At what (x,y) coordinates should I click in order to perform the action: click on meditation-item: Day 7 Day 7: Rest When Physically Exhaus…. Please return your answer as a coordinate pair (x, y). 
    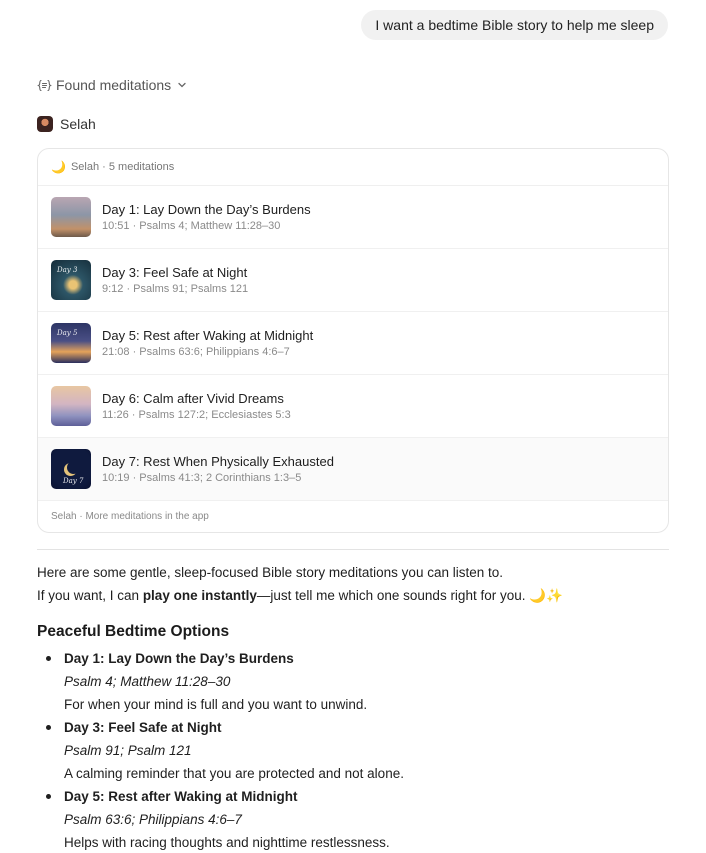
    Looking at the image, I should click on (353, 469).